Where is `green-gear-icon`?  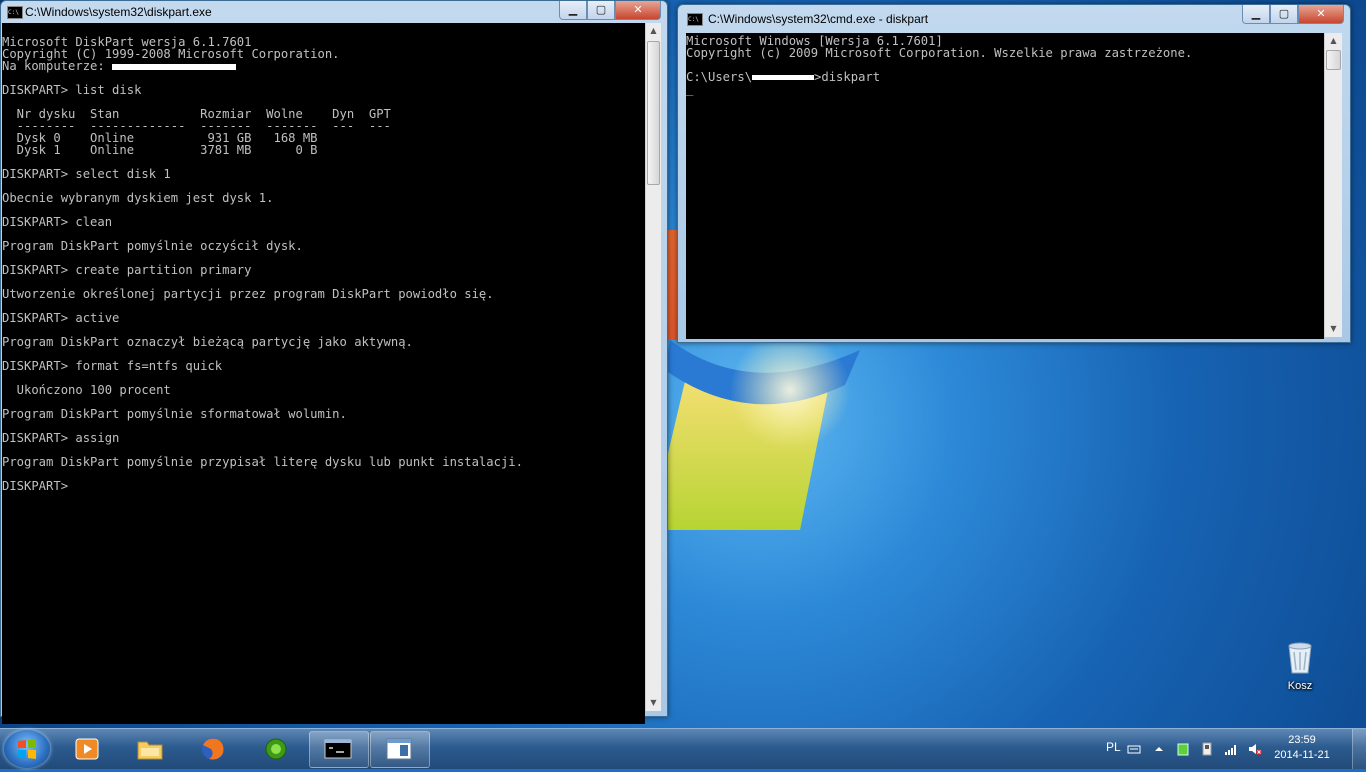
green-gear-icon is located at coordinates (276, 749).